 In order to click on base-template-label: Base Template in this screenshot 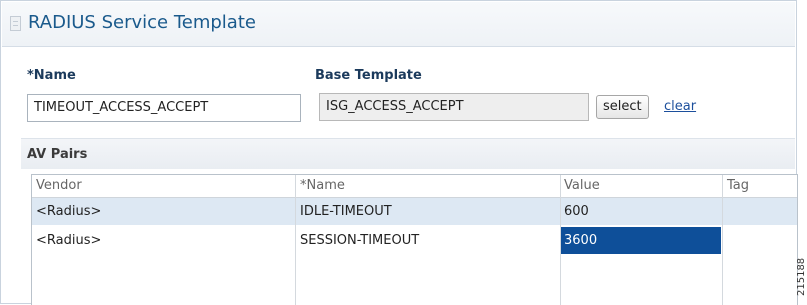, I will do `click(368, 75)`.